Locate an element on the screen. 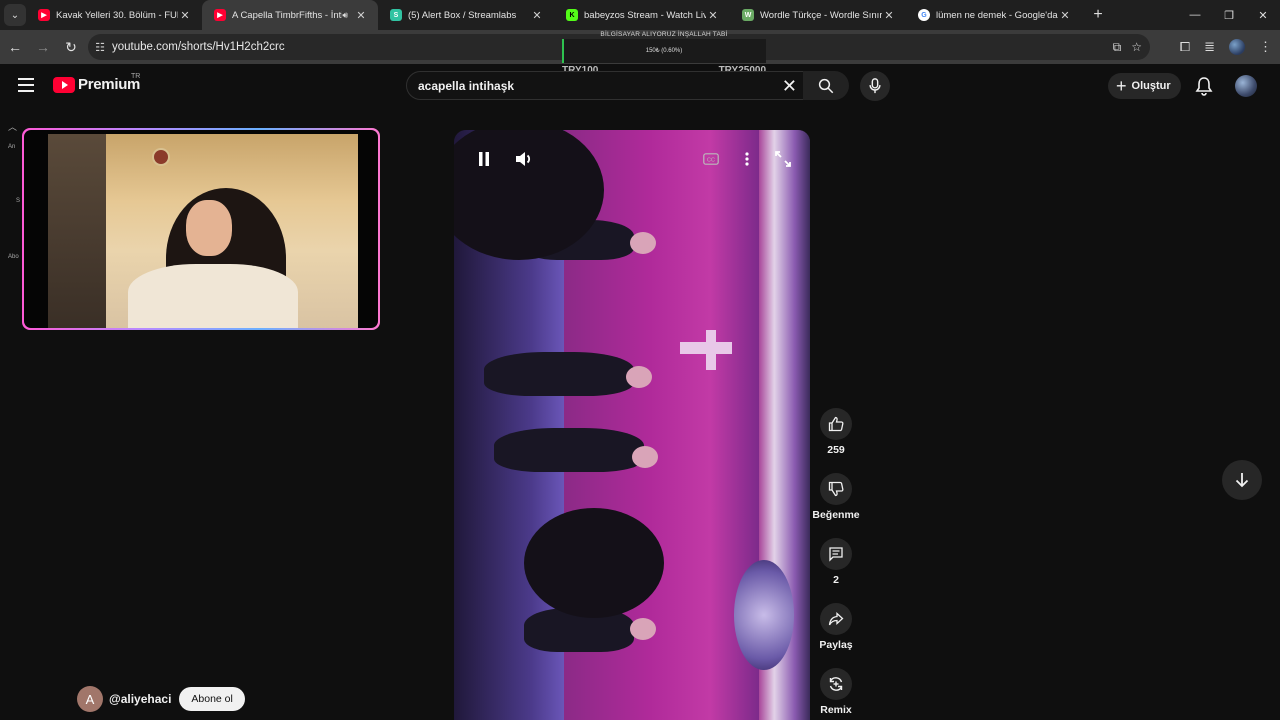  youtube-masthead: Premium TR ✕ + Oluştur is located at coordinates (640, 86).